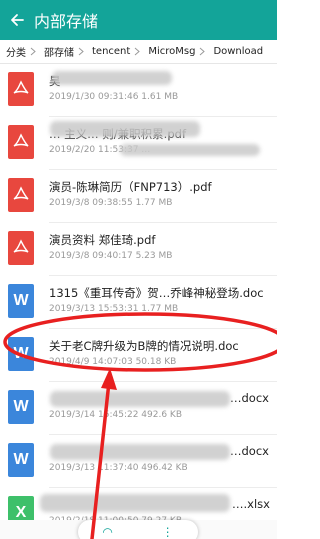 The width and height of the screenshot is (320, 539). Describe the element at coordinates (138, 408) in the screenshot. I see `file-row: W …docx 2019/3/14 15:45:22 492.6 KB` at that location.